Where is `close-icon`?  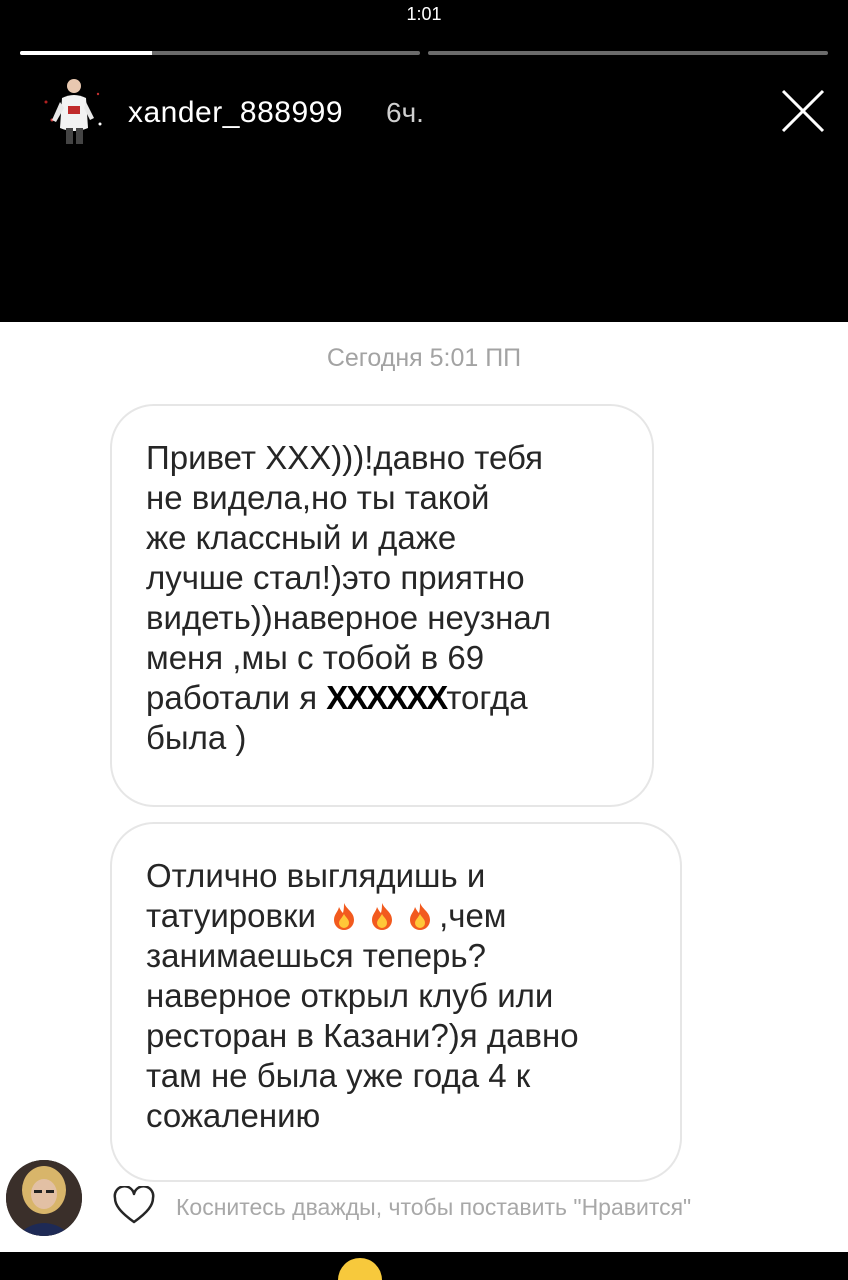
close-icon is located at coordinates (803, 111).